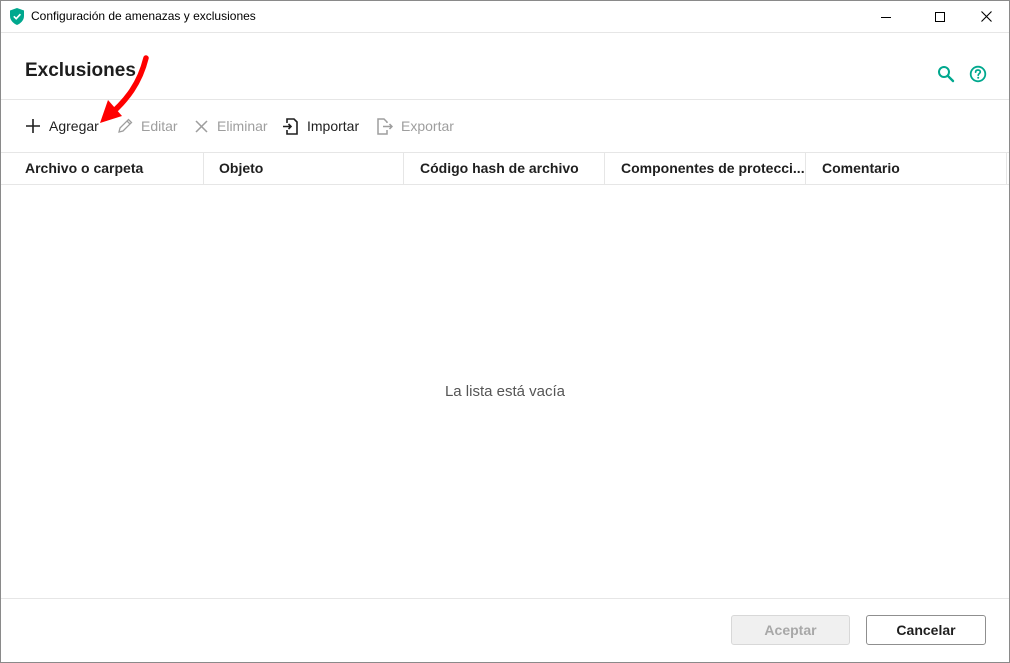 Image resolution: width=1010 pixels, height=663 pixels. Describe the element at coordinates (201, 126) in the screenshot. I see `x-icon` at that location.